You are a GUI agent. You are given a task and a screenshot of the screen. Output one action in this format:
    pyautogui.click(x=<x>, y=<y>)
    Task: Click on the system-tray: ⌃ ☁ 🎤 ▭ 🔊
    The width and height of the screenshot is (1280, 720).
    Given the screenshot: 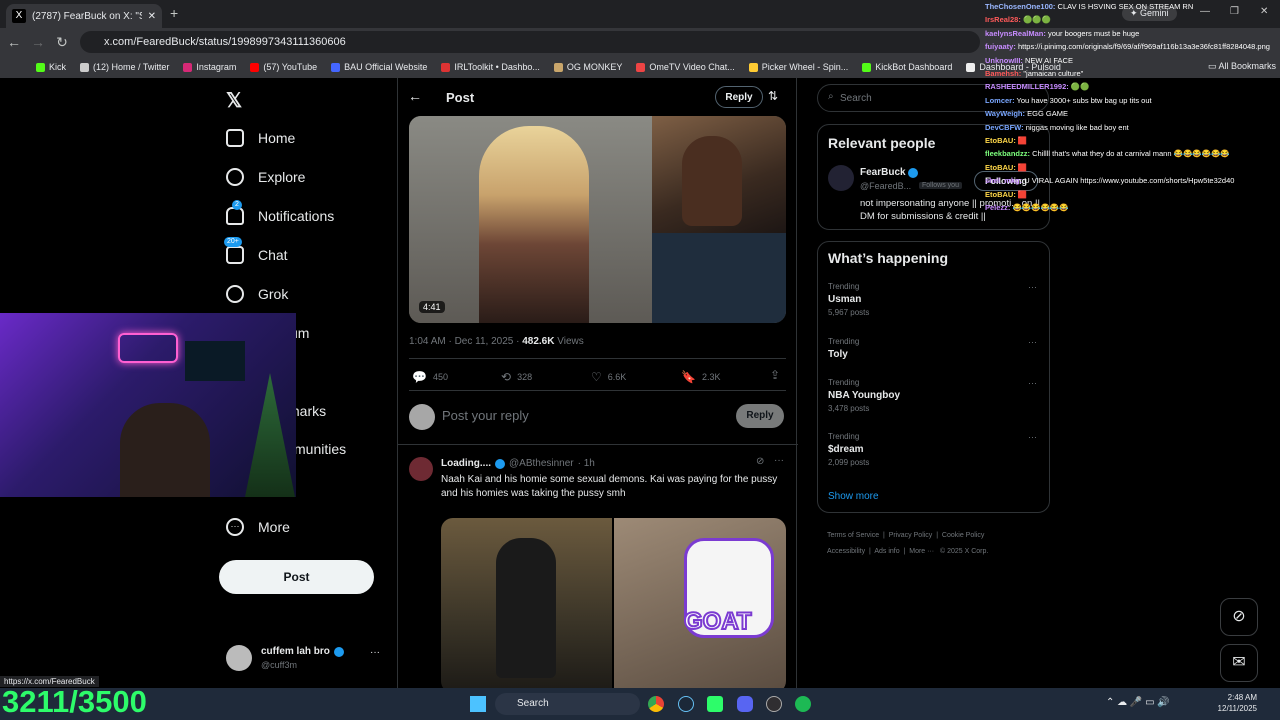 What is the action you would take?
    pyautogui.click(x=1138, y=702)
    